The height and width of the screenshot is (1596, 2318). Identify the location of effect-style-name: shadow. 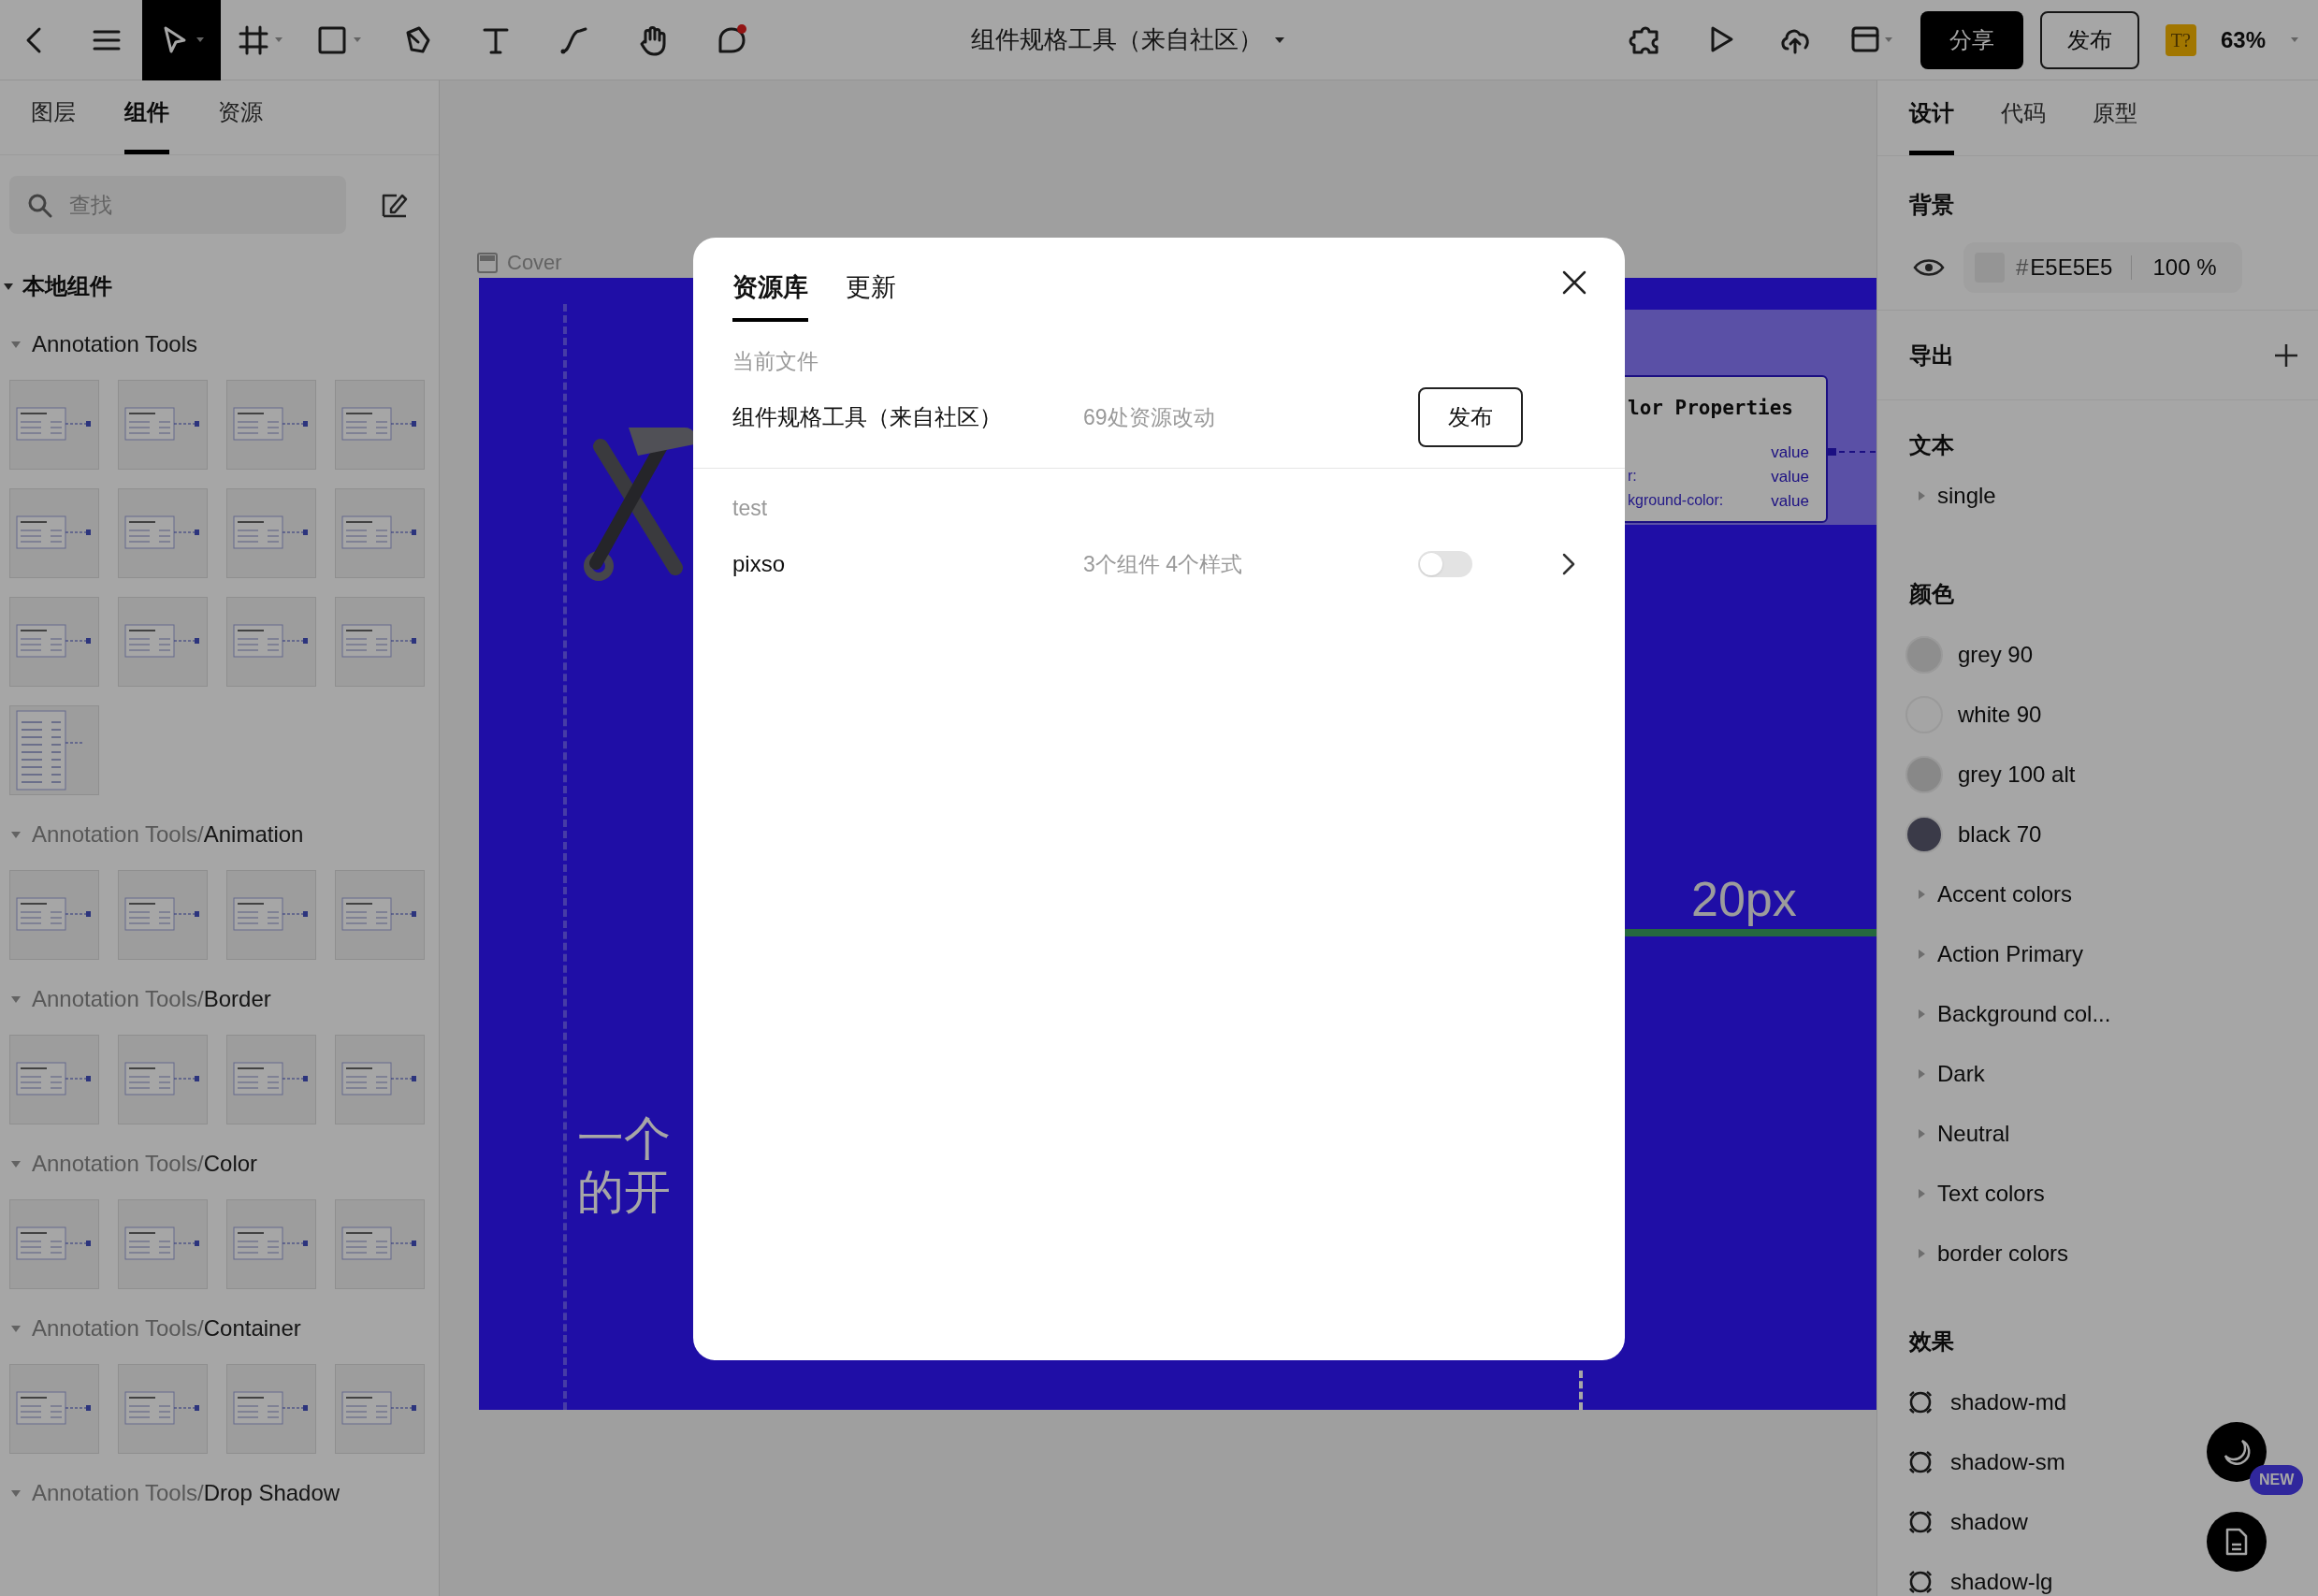
(1989, 1522).